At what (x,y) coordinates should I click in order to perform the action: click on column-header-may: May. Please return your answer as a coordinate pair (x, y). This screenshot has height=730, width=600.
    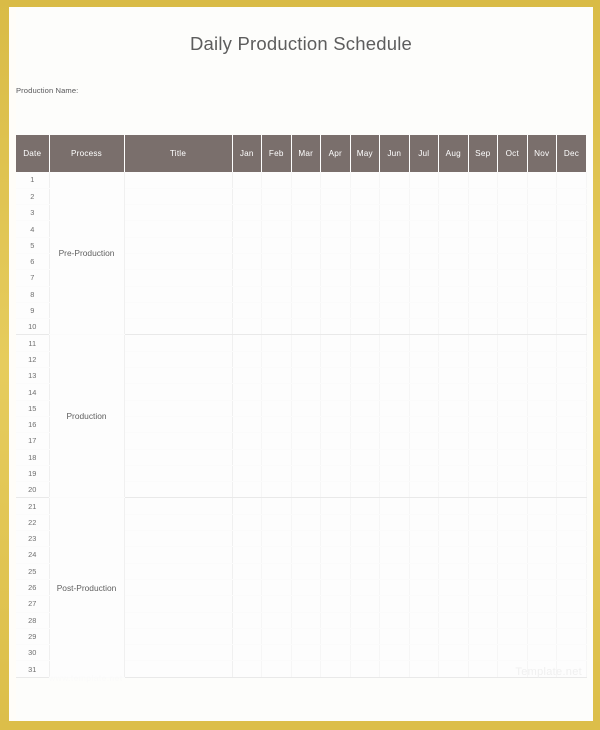
    Looking at the image, I should click on (364, 153).